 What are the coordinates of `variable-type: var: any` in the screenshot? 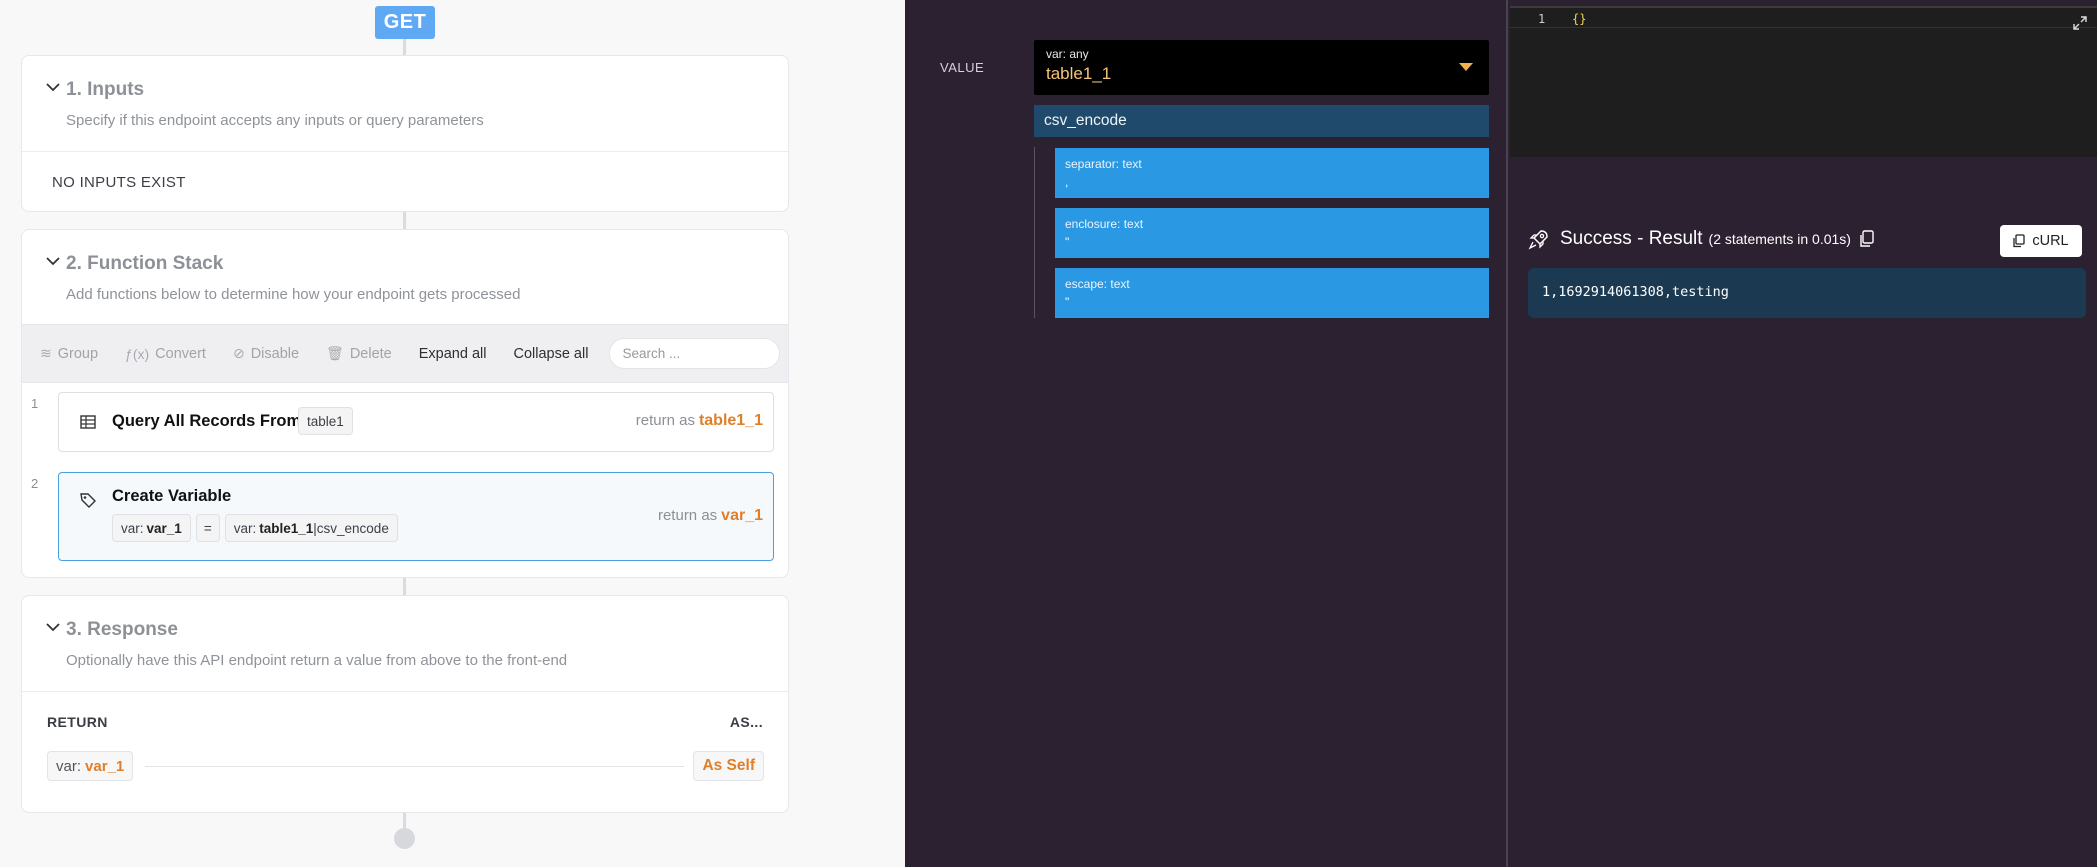 It's located at (1067, 54).